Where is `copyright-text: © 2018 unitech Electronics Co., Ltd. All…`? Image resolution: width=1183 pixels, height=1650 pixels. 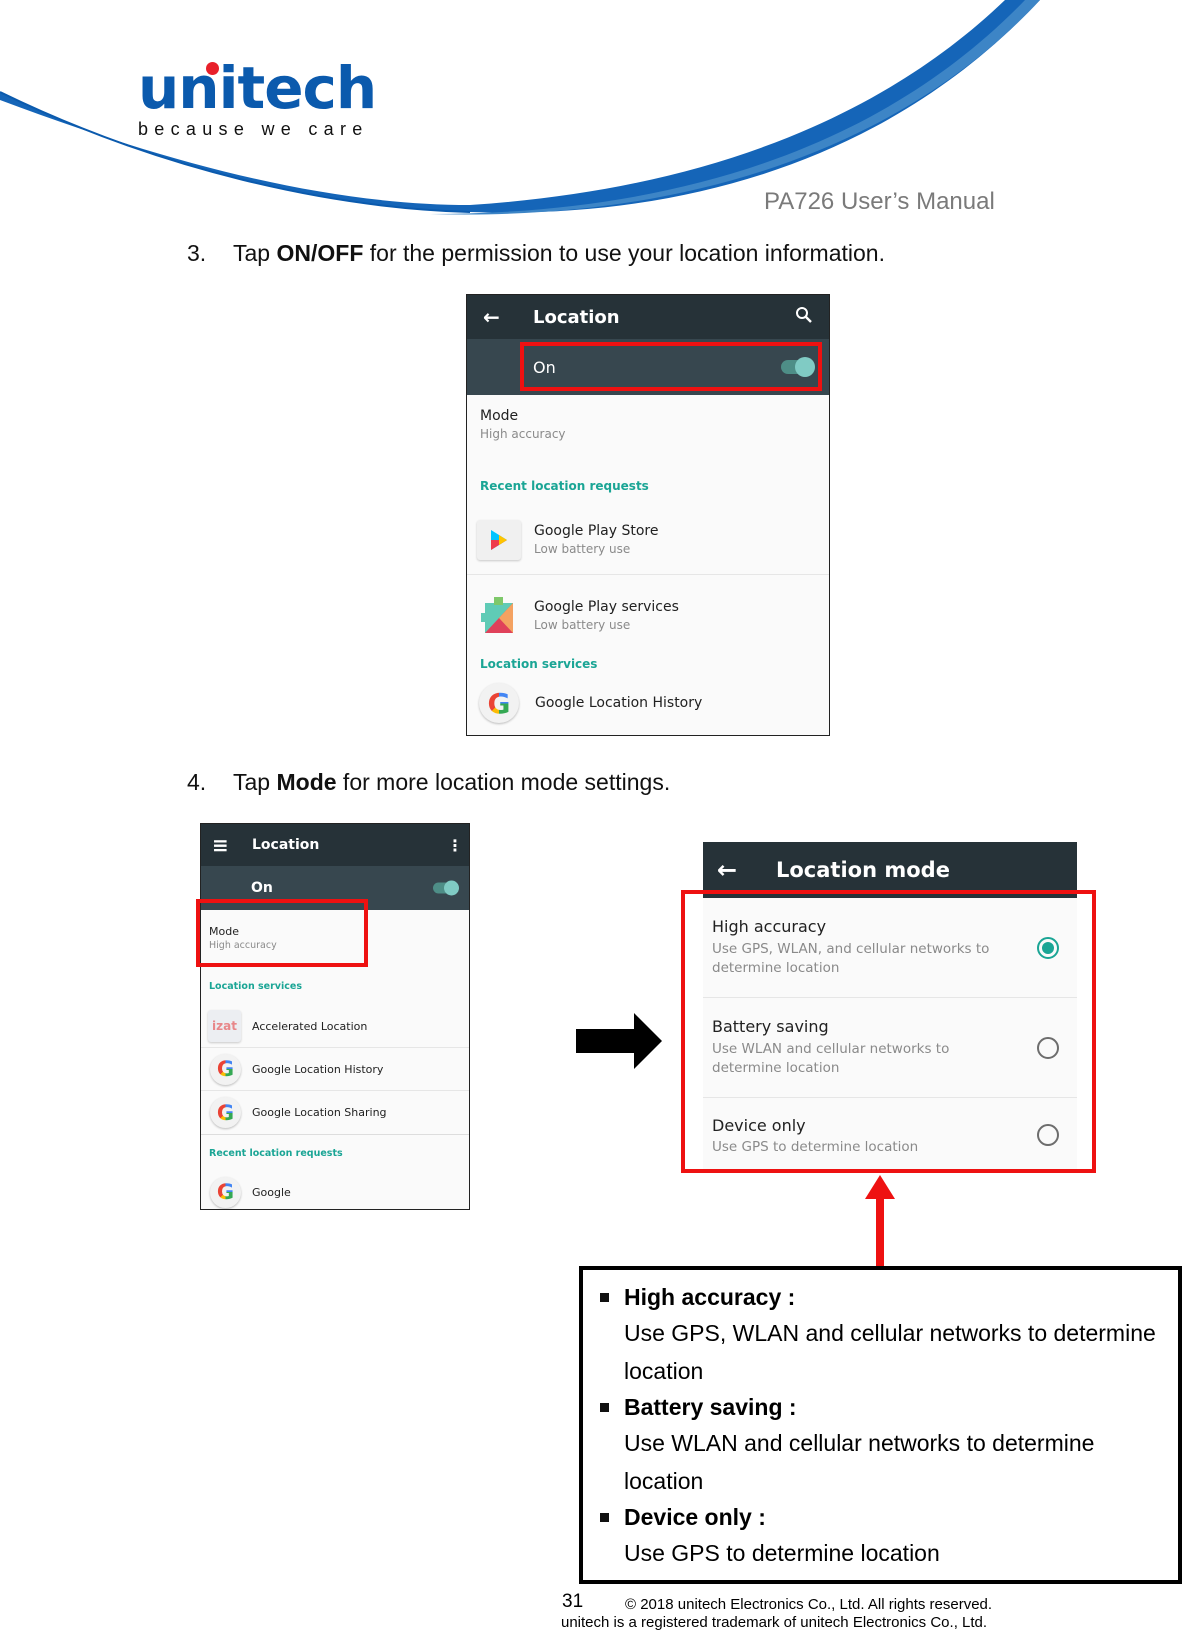 copyright-text: © 2018 unitech Electronics Co., Ltd. All… is located at coordinates (809, 1604).